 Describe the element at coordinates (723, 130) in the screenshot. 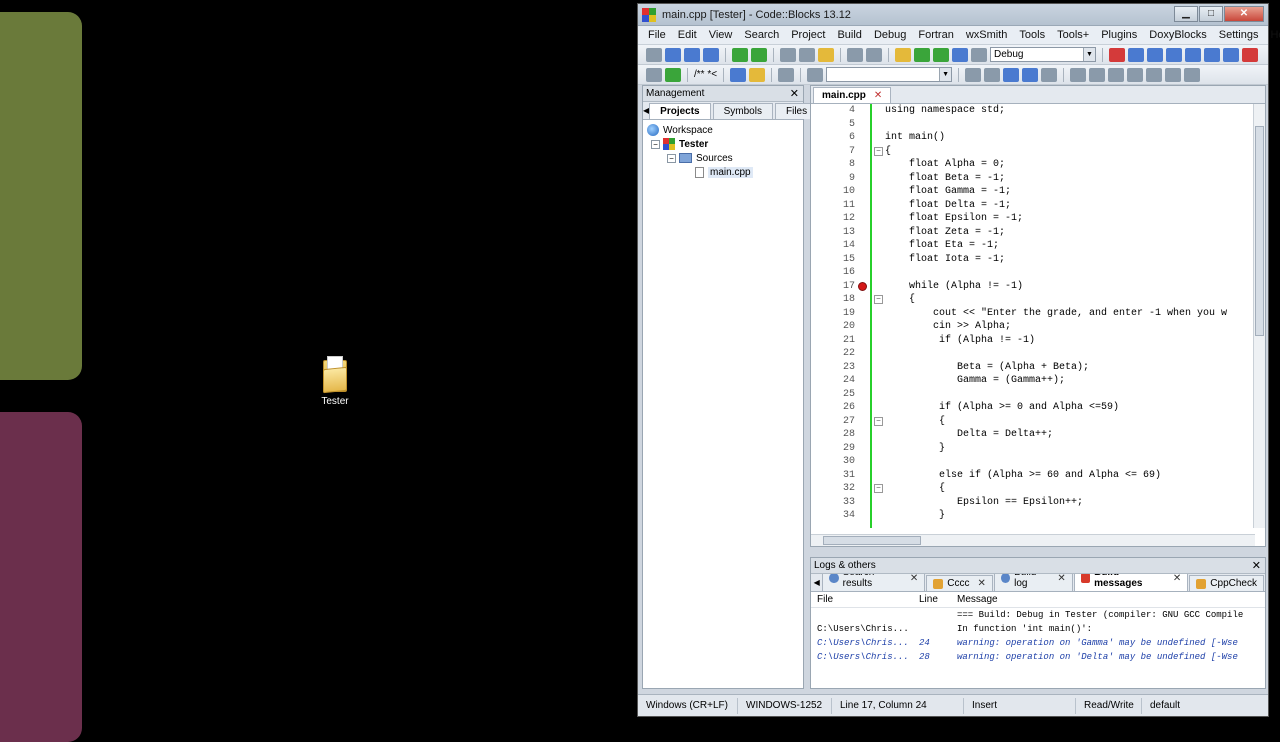

I see `tree-workspace: Workspace` at that location.